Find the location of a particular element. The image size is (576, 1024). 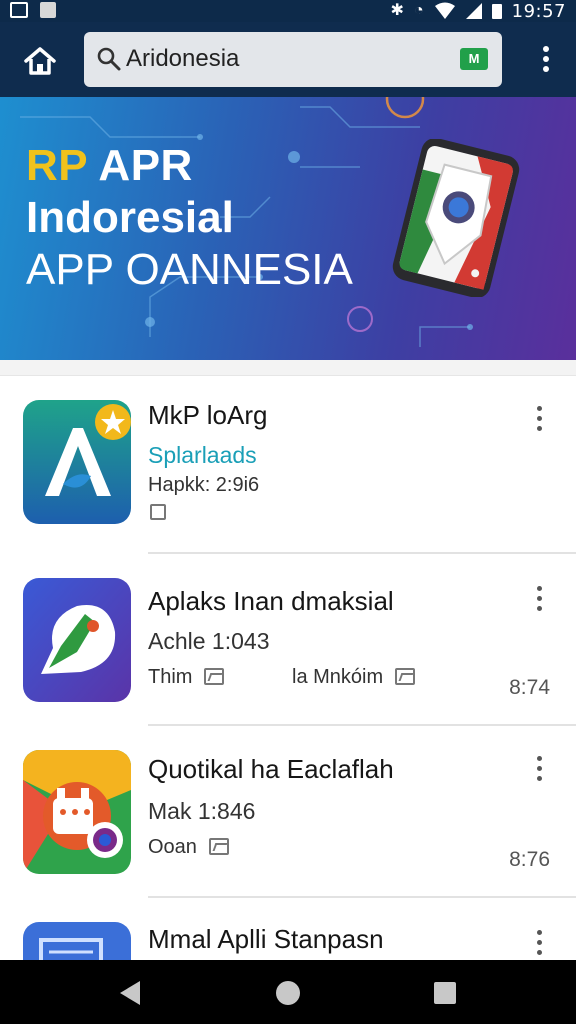

system-nav-bar is located at coordinates (288, 992).